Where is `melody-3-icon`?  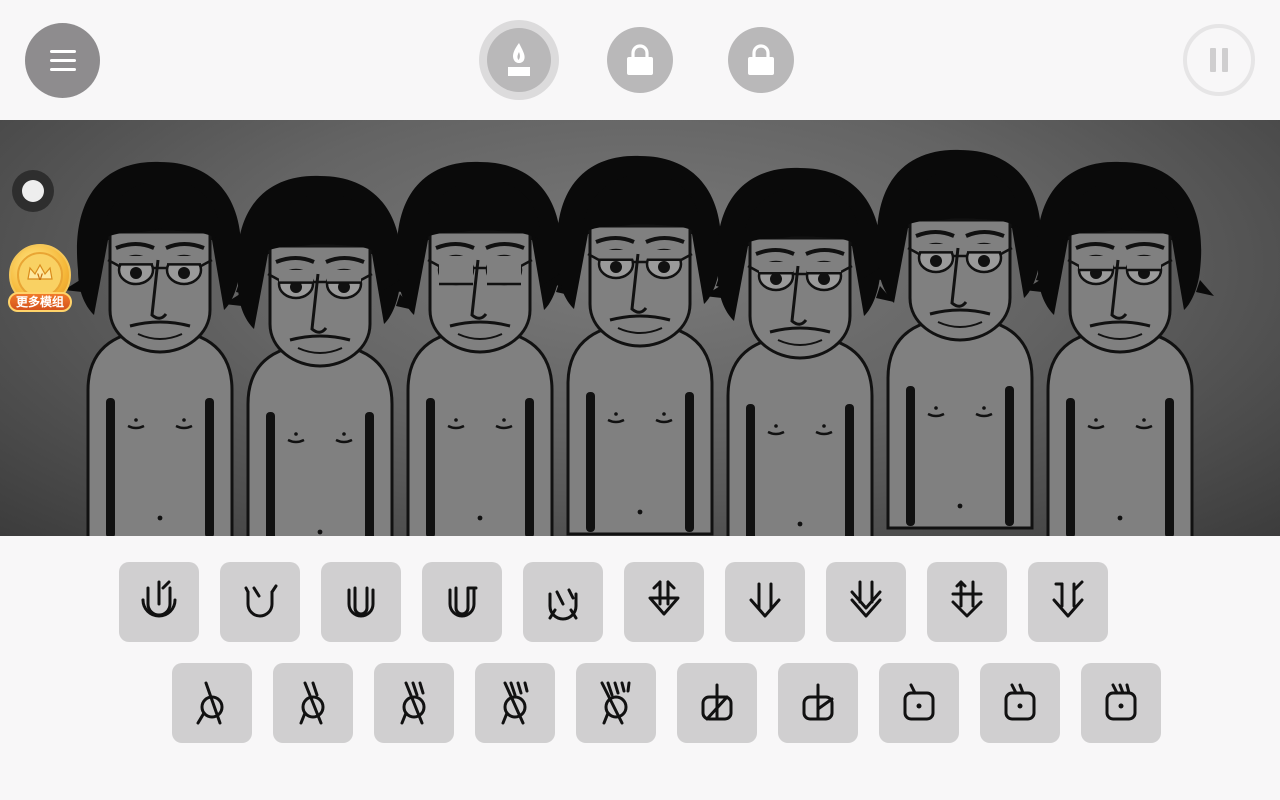
melody-3-icon is located at coordinates (413, 703).